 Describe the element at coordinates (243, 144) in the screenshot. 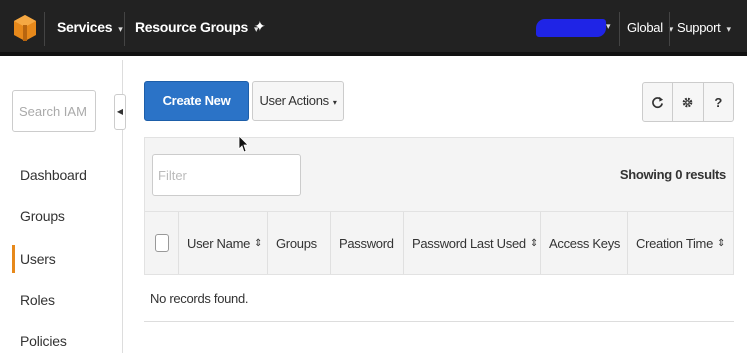

I see `mouse-pointer-icon` at that location.